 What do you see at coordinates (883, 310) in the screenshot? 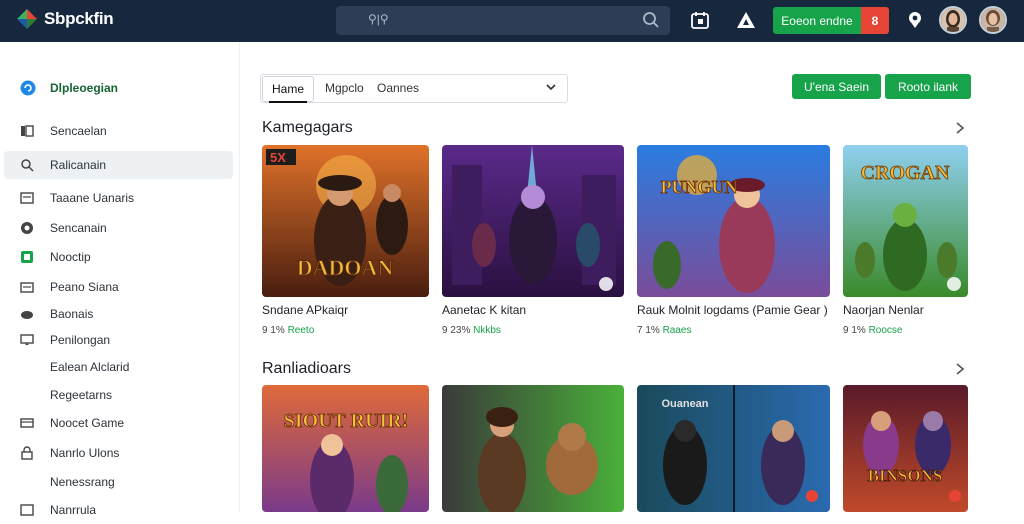
I see `game-card-4-title: Naorjan Nenlar` at bounding box center [883, 310].